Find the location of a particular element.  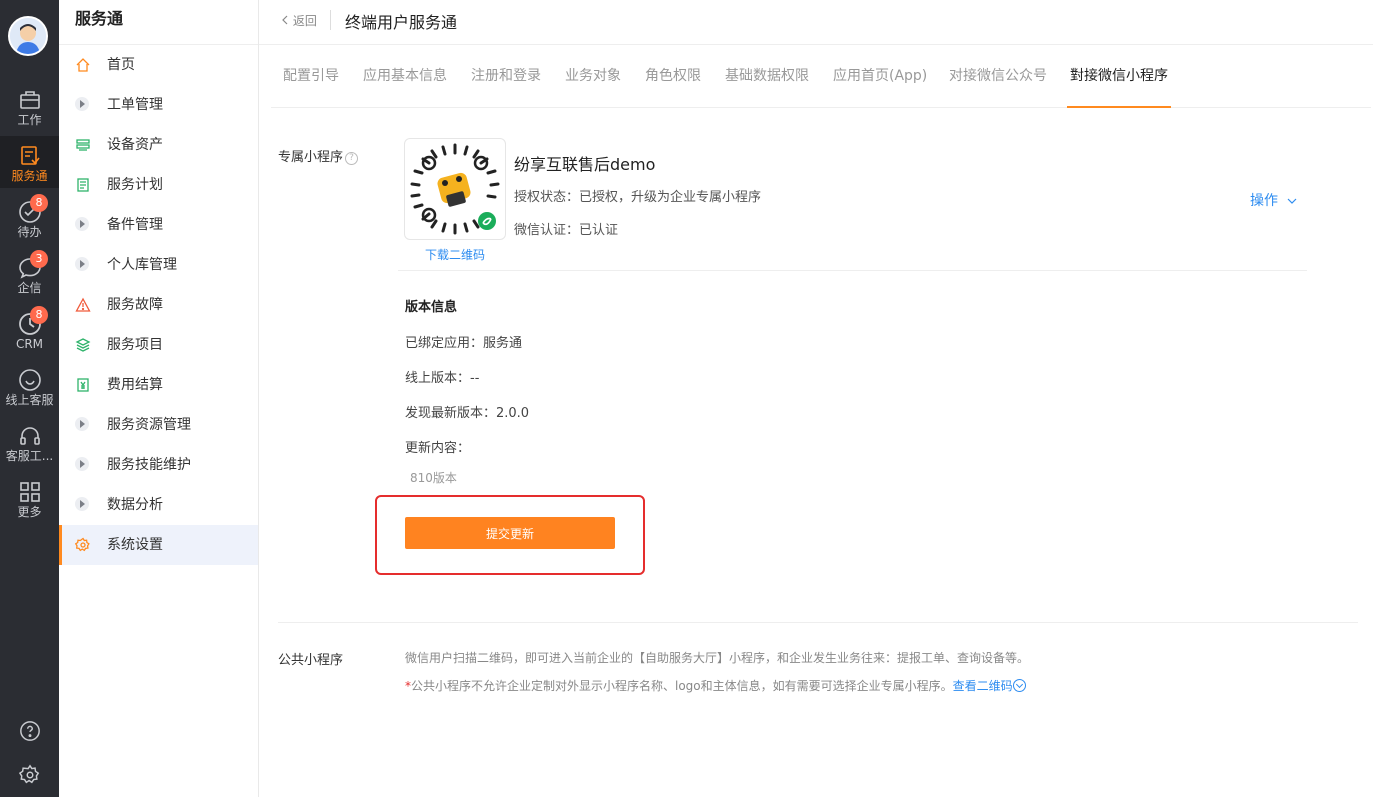

tab-role-permissions: 角色权限 is located at coordinates (673, 77).